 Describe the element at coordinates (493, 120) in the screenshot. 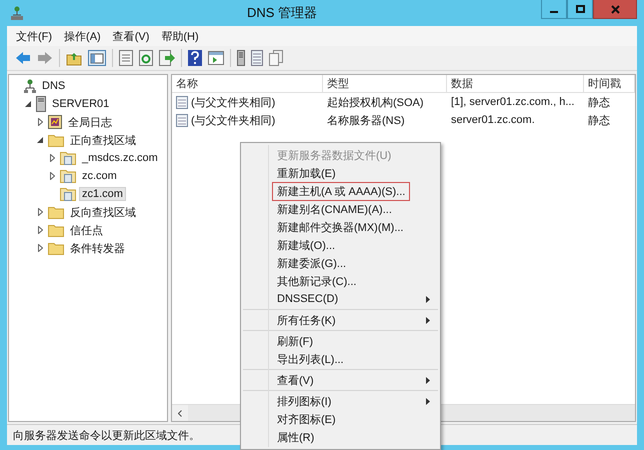

I see `table-cell: server01.zc.com.` at that location.